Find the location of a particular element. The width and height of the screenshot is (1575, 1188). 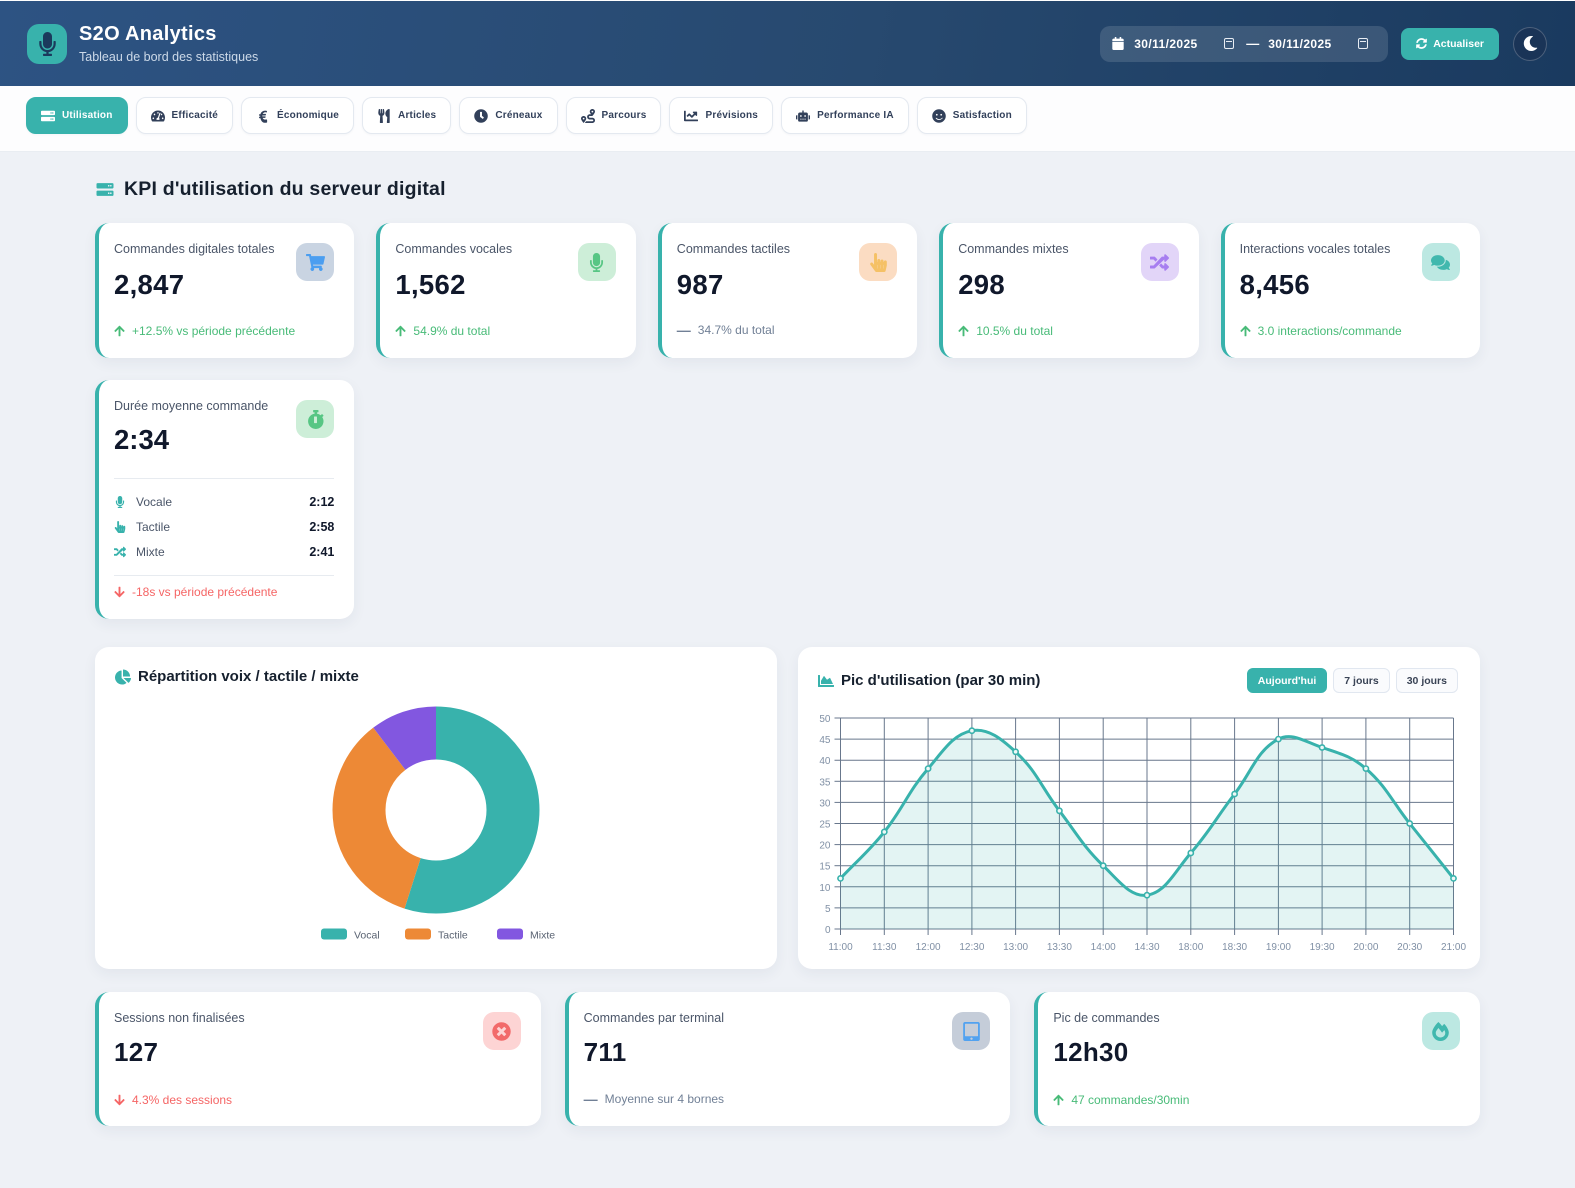

svg-text: 14:00 is located at coordinates (1103, 947).